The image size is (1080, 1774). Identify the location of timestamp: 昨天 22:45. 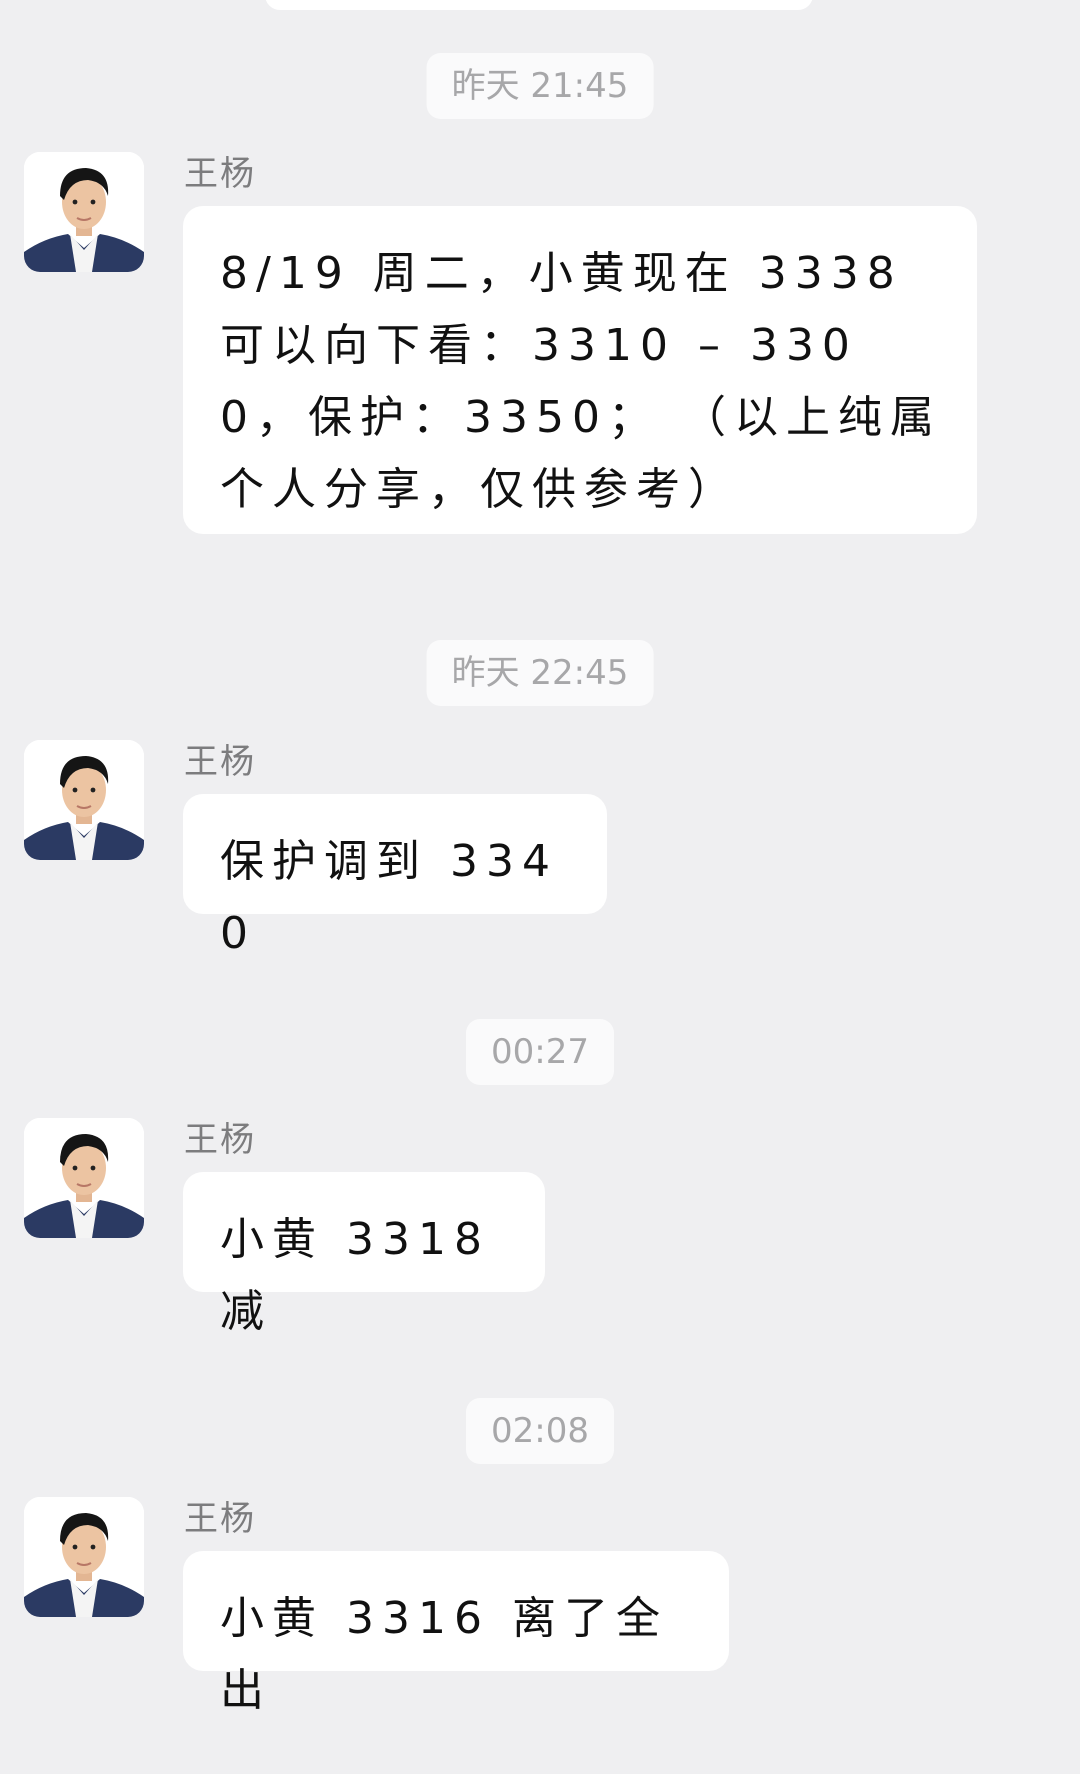
(540, 673).